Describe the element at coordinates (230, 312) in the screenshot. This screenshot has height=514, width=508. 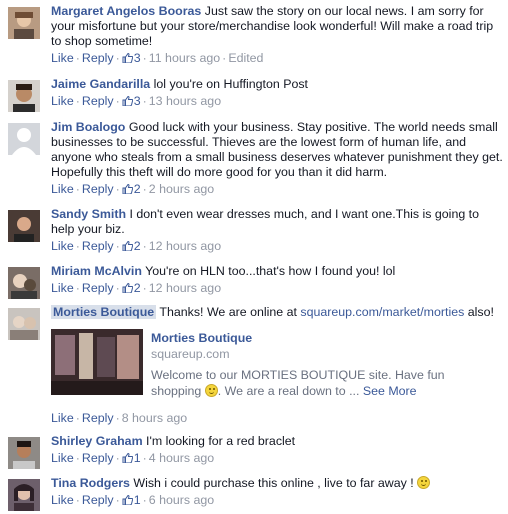
I see `comment-text: Thanks! We are online at` at that location.